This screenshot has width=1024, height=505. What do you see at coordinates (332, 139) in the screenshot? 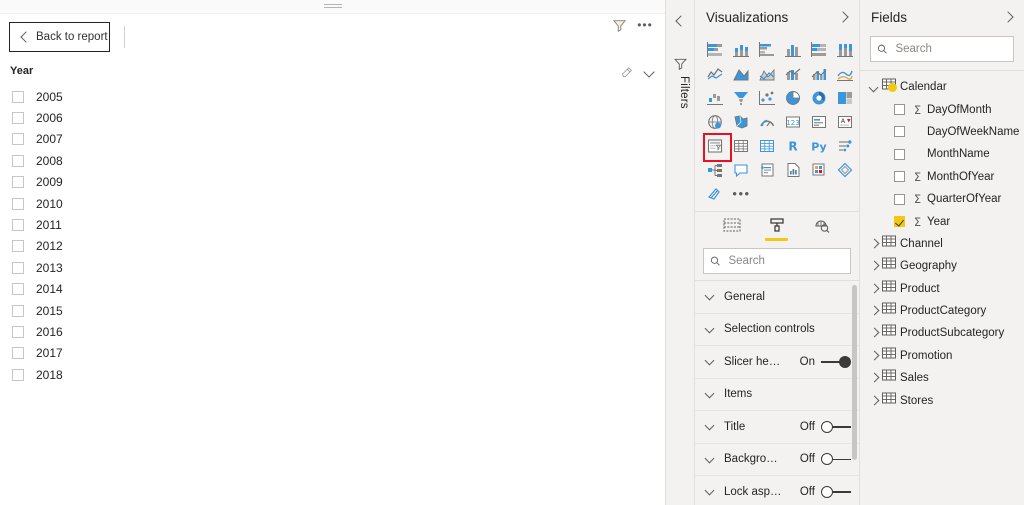
I see `slicer-item: 2007` at bounding box center [332, 139].